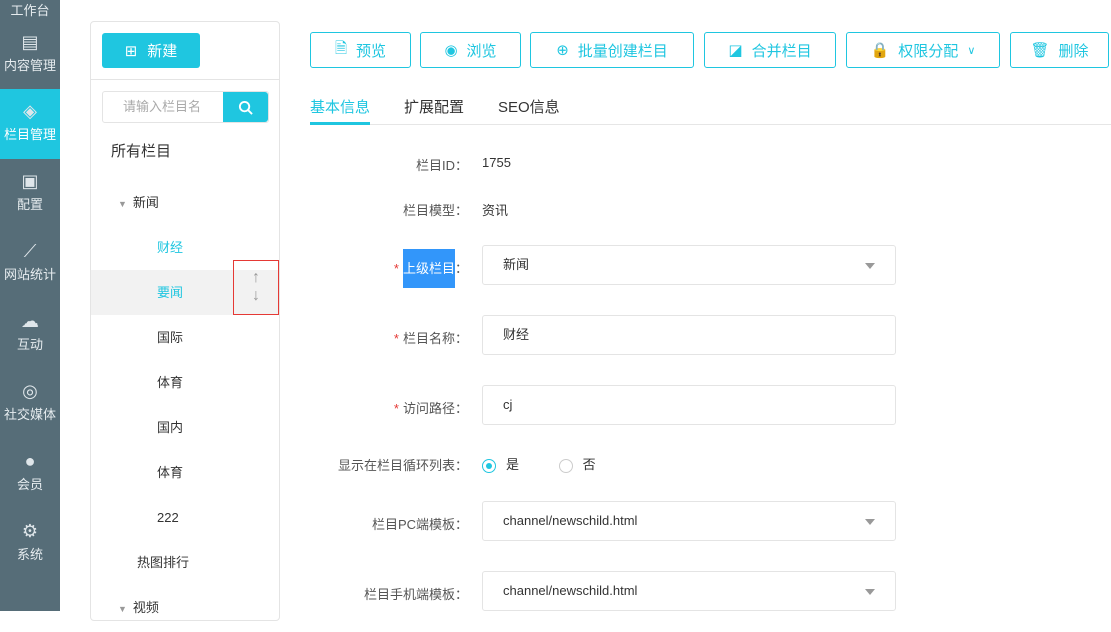 The width and height of the screenshot is (1111, 632). Describe the element at coordinates (185, 79) in the screenshot. I see `divider` at that location.